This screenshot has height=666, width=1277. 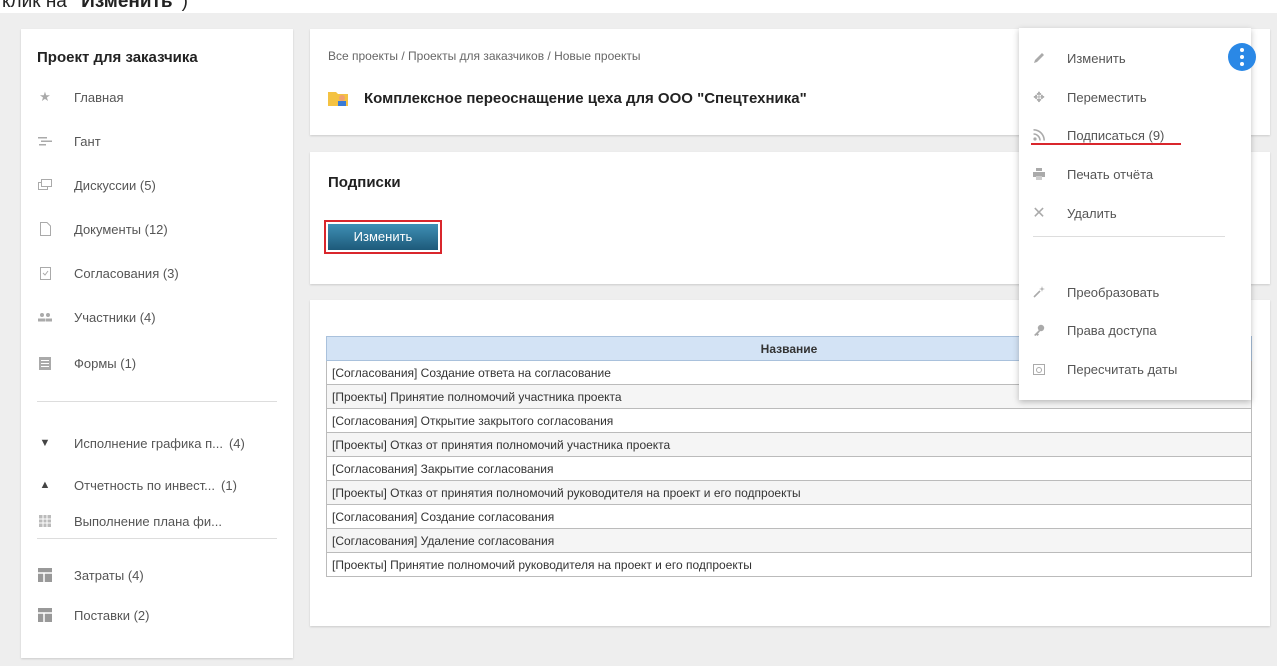 What do you see at coordinates (45, 485) in the screenshot?
I see `triangle-up-icon: ▲` at bounding box center [45, 485].